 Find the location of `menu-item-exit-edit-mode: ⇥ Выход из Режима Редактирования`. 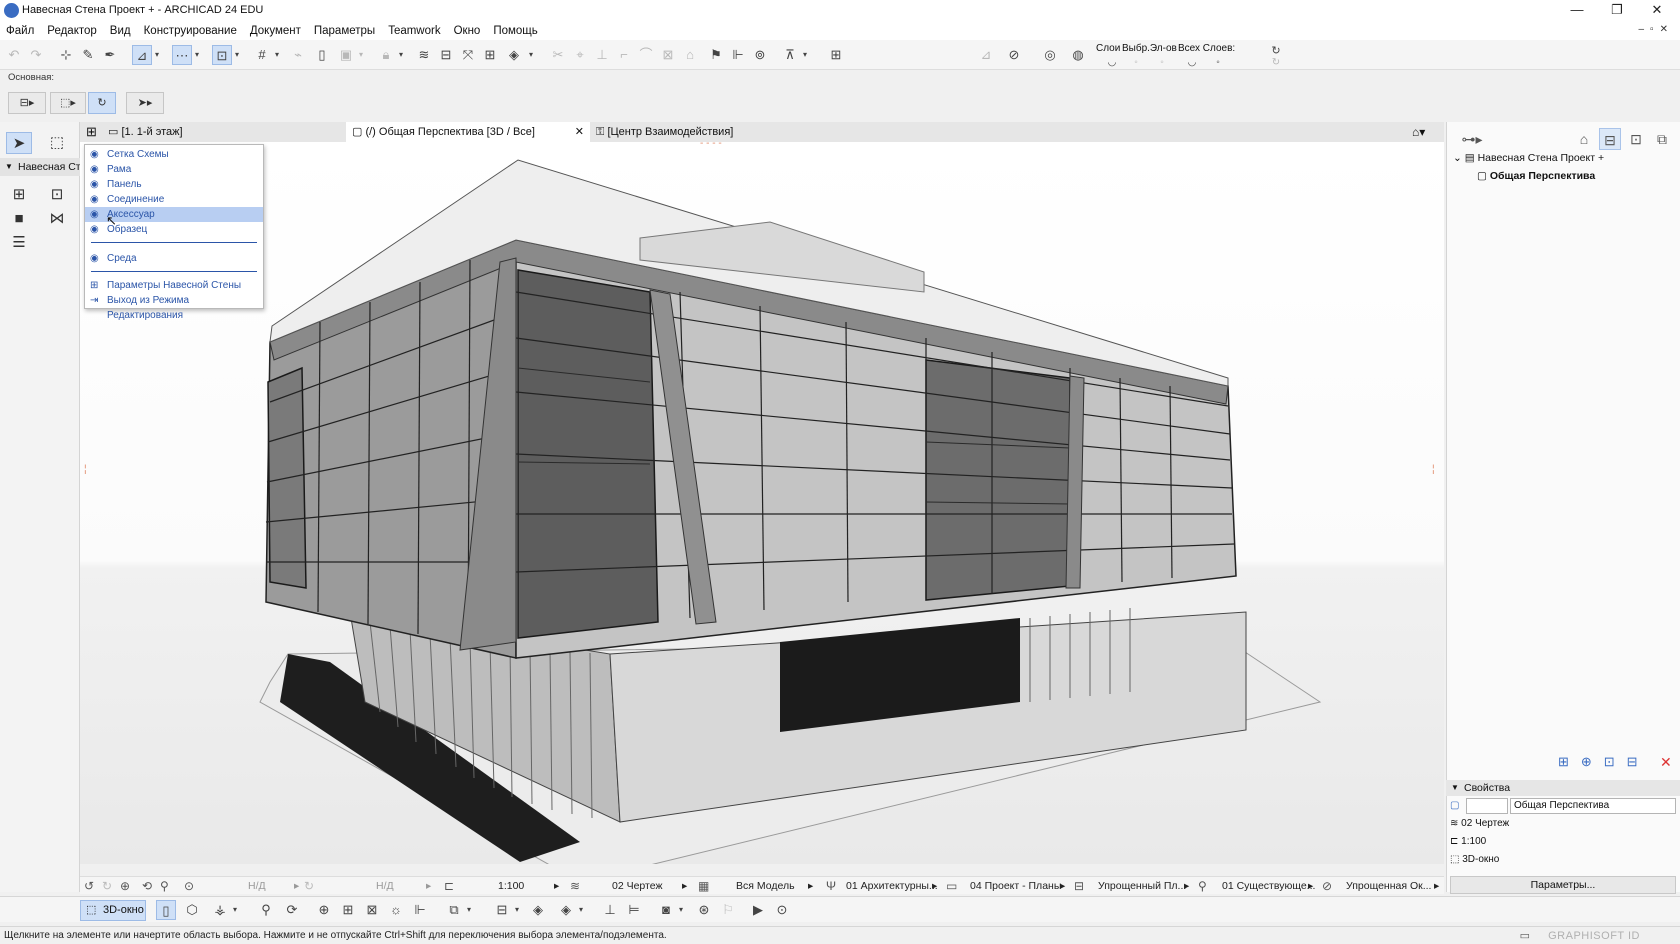

menu-item-exit-edit-mode: ⇥ Выход из Режима Редактирования is located at coordinates (174, 307).